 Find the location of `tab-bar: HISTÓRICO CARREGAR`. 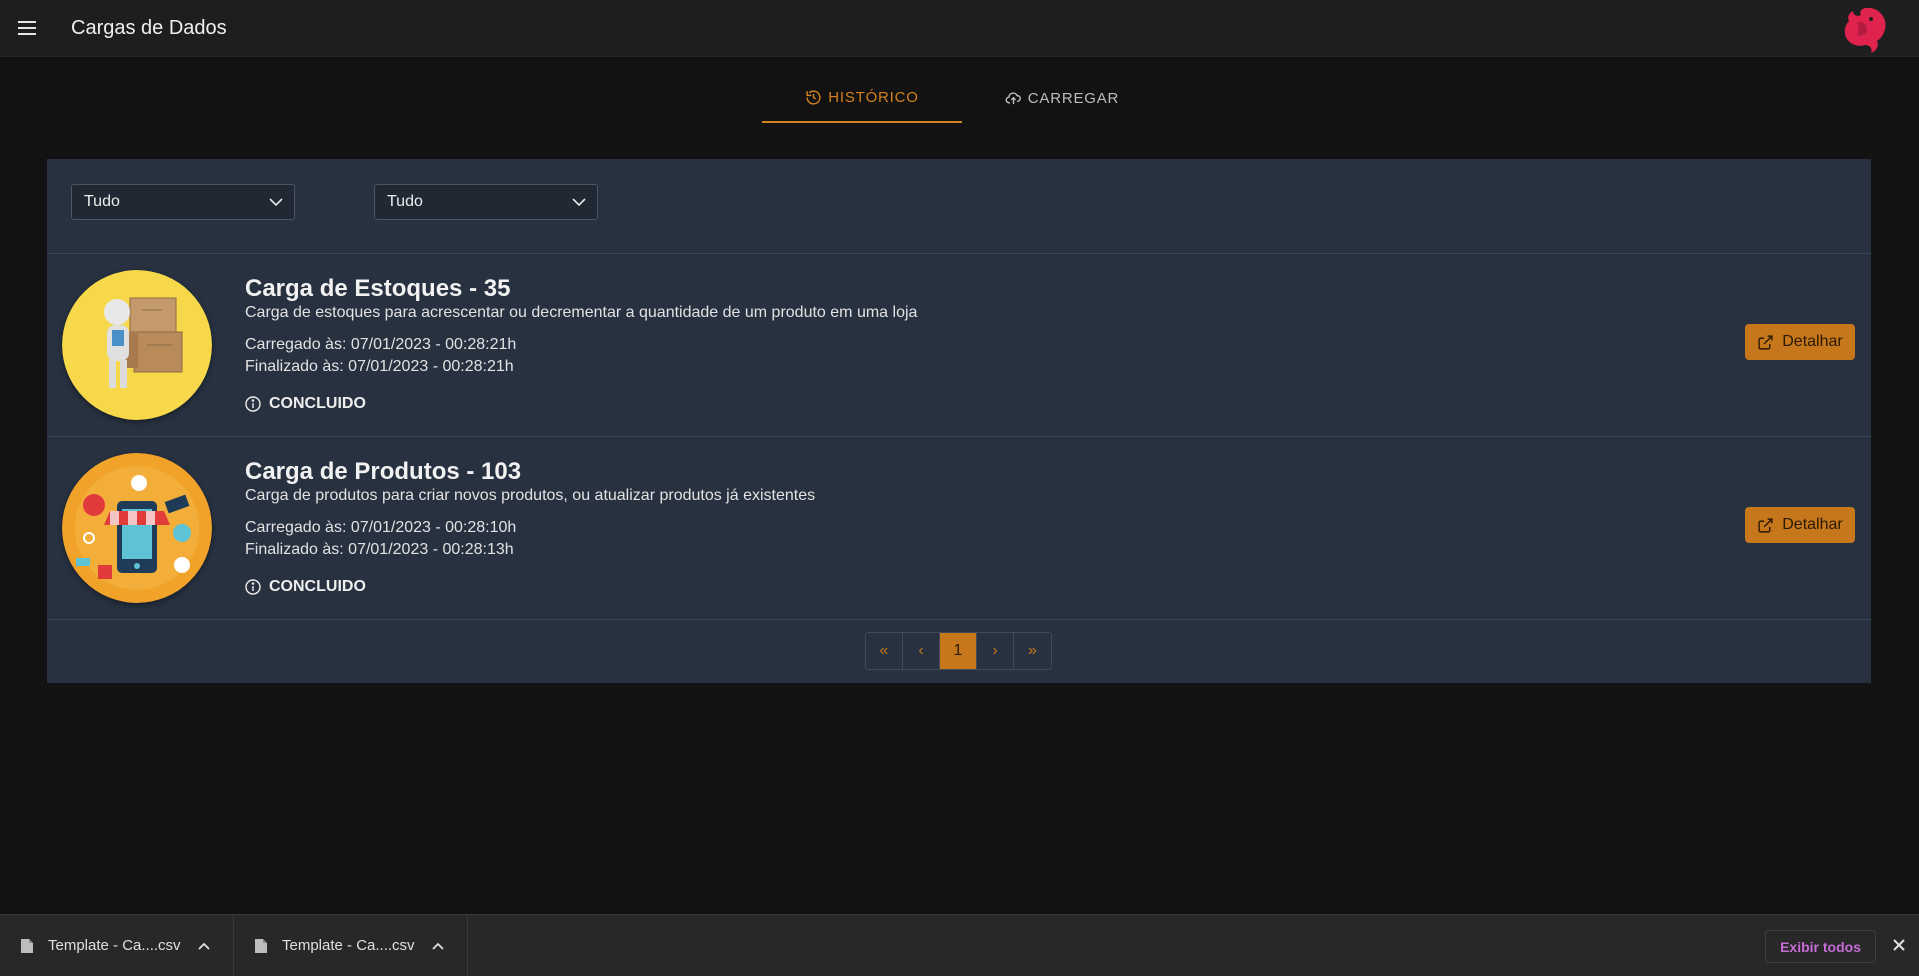

tab-bar: HISTÓRICO CARREGAR is located at coordinates (962, 98).